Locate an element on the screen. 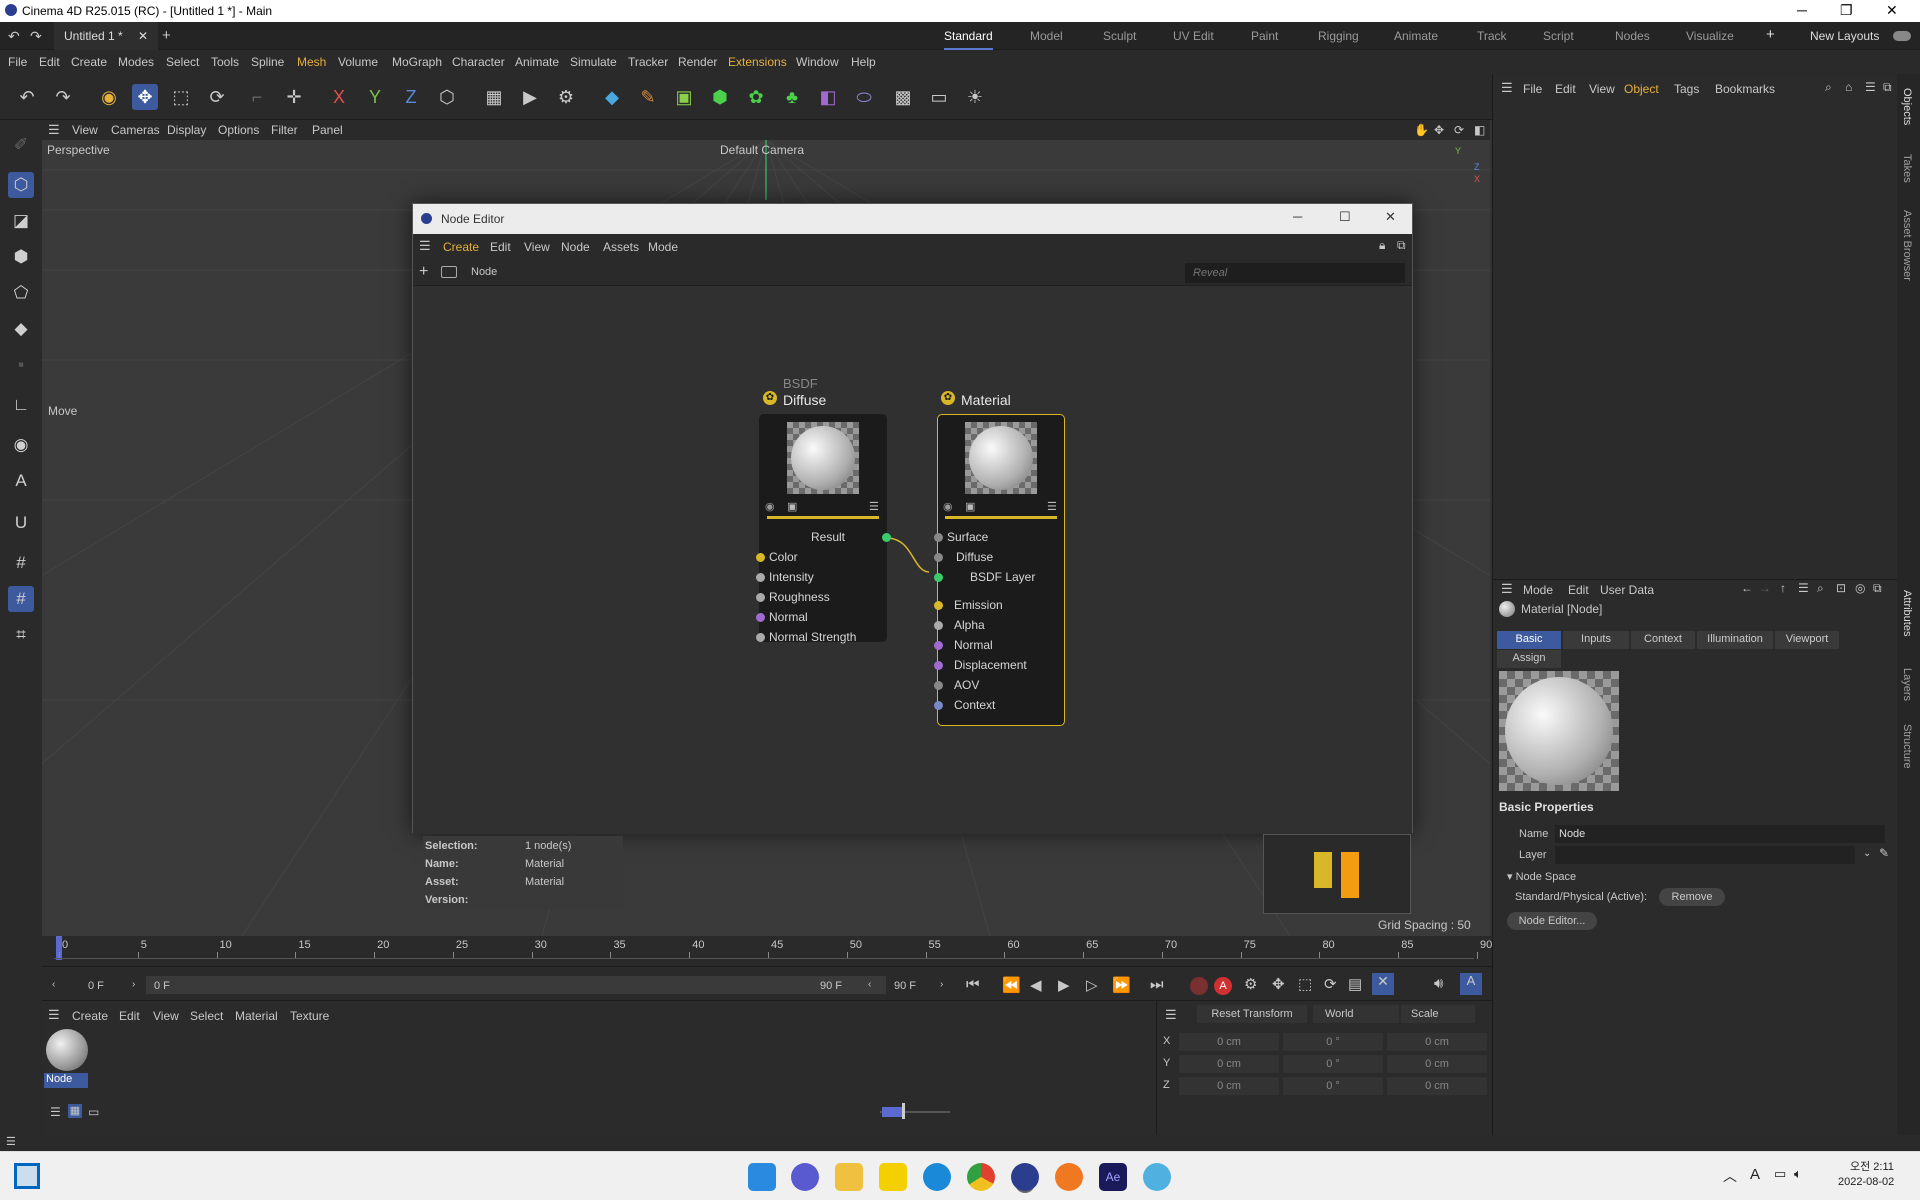 The height and width of the screenshot is (1200, 1920). layout-track: Track is located at coordinates (1492, 36).